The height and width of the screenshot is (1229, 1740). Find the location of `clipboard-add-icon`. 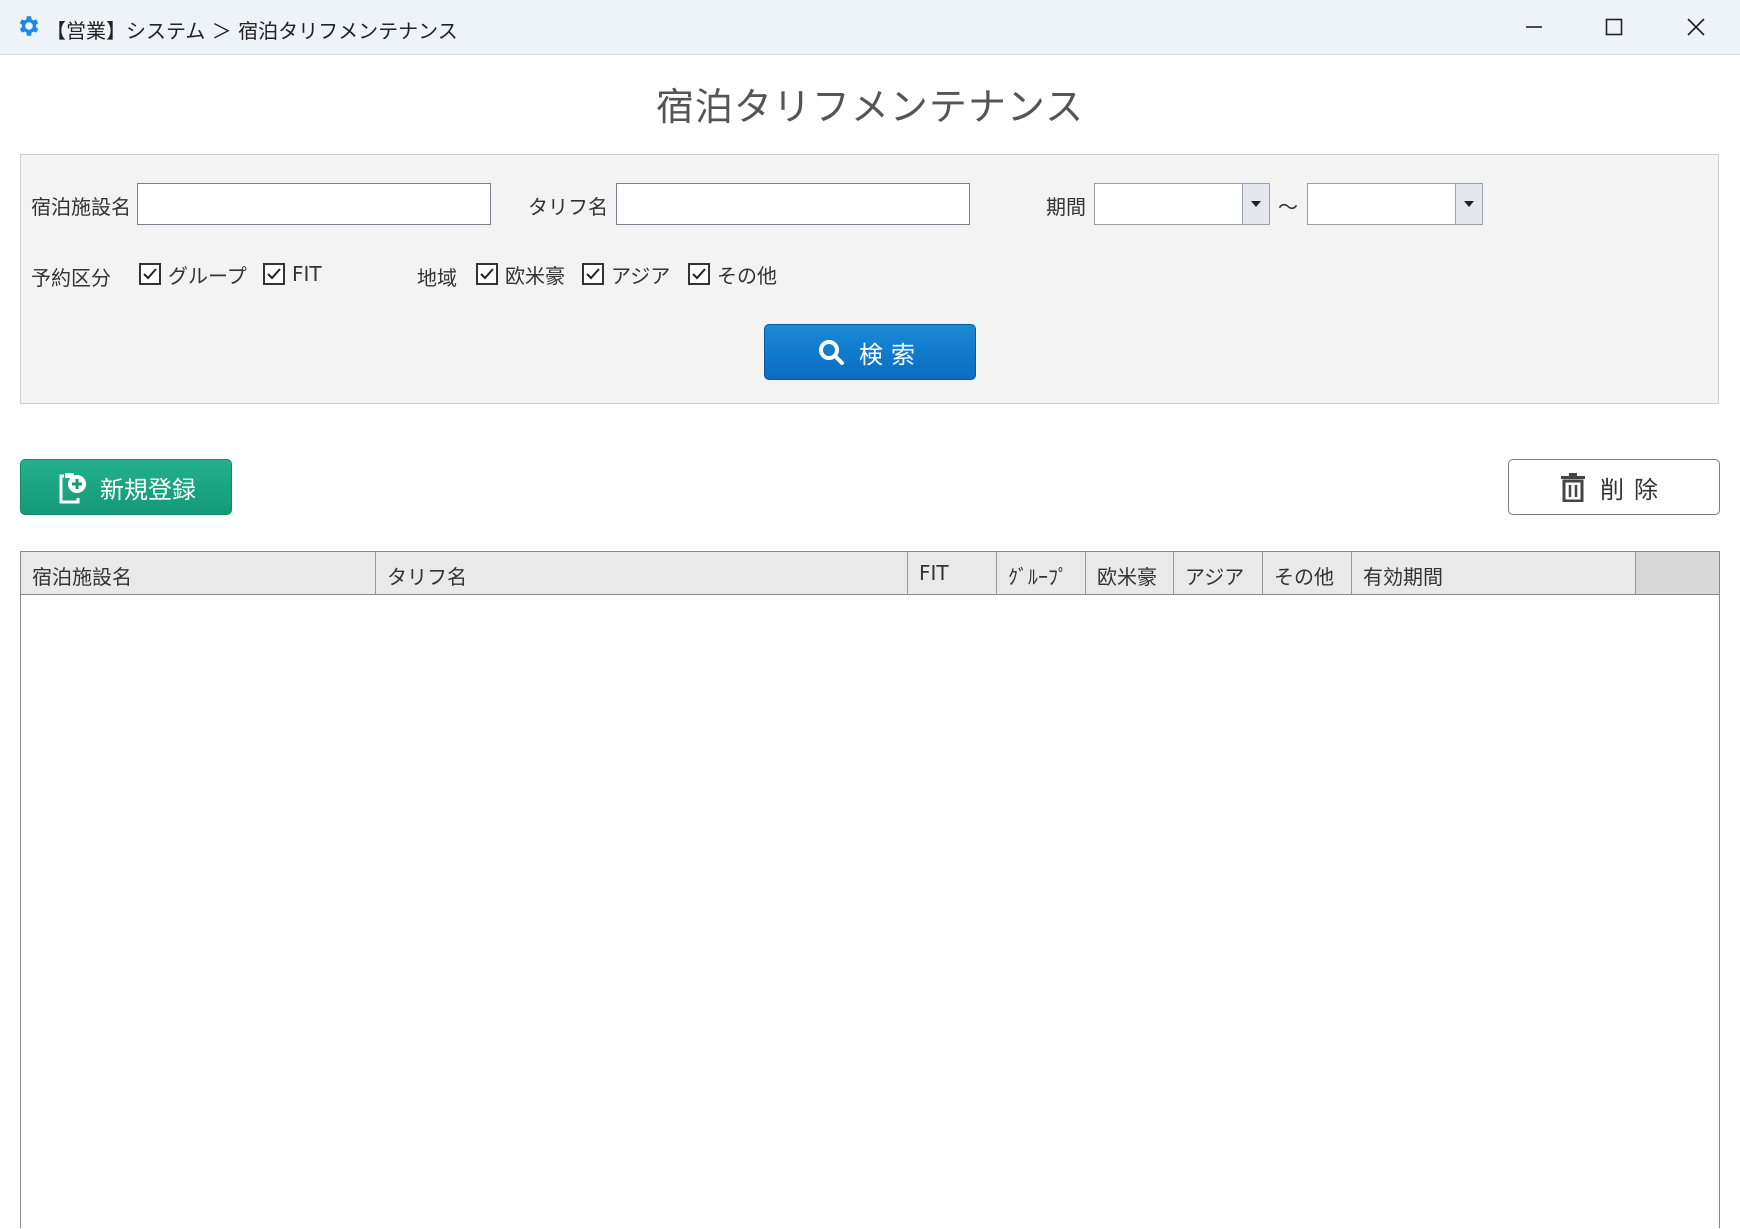

clipboard-add-icon is located at coordinates (72, 488).